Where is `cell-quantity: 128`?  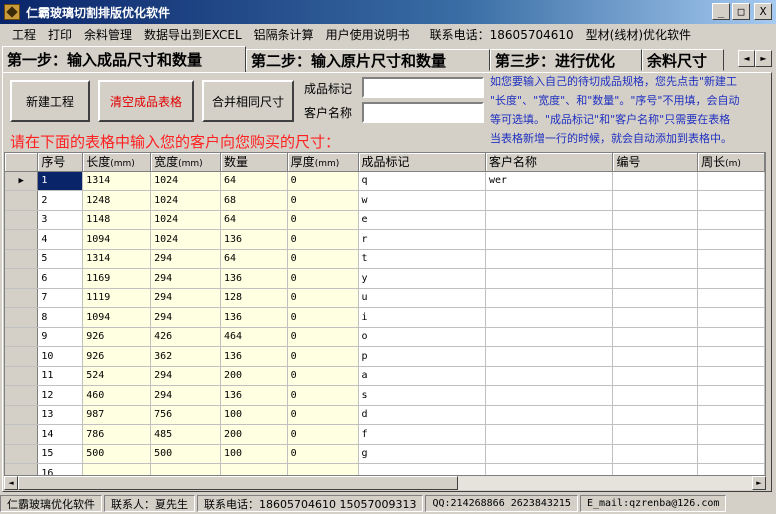
cell-quantity: 128 is located at coordinates (254, 298).